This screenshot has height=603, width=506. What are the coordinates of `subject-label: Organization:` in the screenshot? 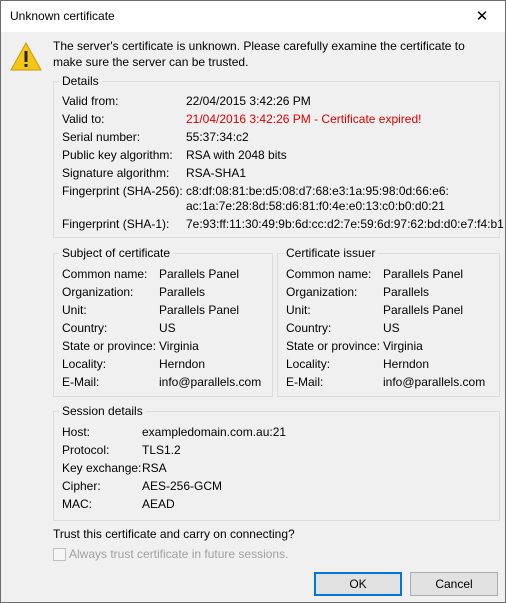 It's located at (98, 292).